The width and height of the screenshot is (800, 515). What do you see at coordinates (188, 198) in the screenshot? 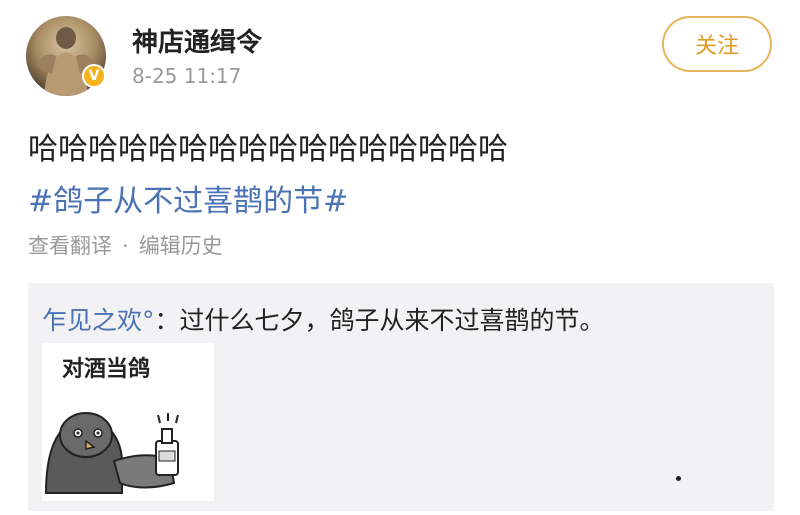
I see `hashtag-link: #鸽子从不过喜鹊的节#` at bounding box center [188, 198].